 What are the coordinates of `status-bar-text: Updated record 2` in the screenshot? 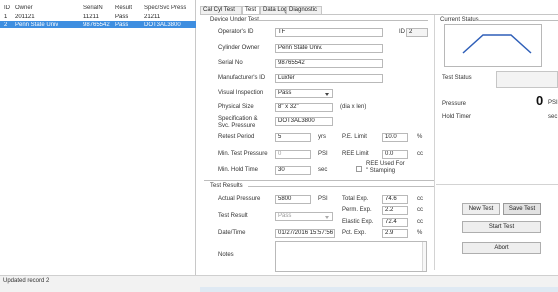 It's located at (26, 281).